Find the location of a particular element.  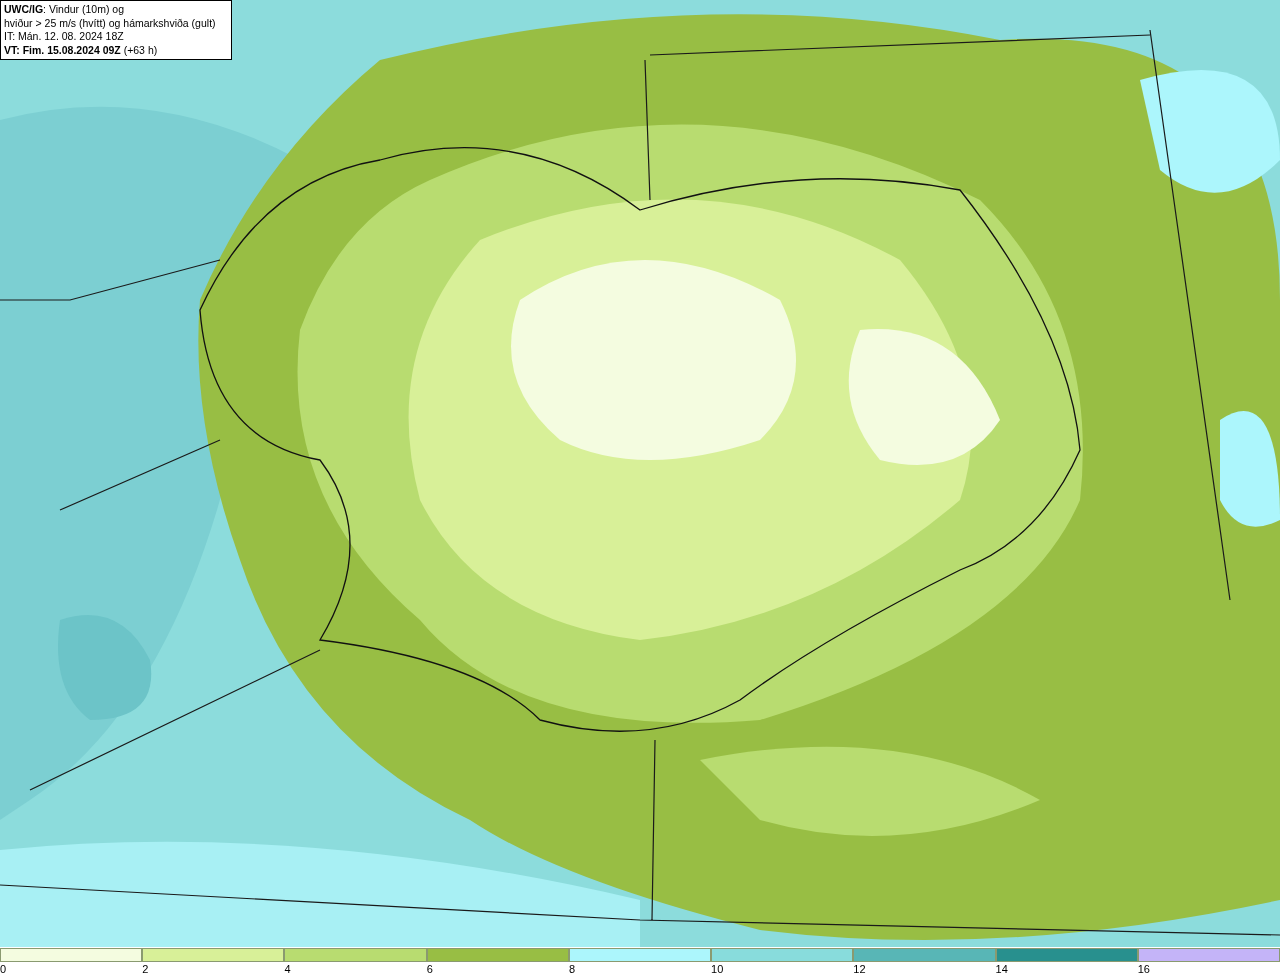

legend-label: 2 is located at coordinates (145, 970).